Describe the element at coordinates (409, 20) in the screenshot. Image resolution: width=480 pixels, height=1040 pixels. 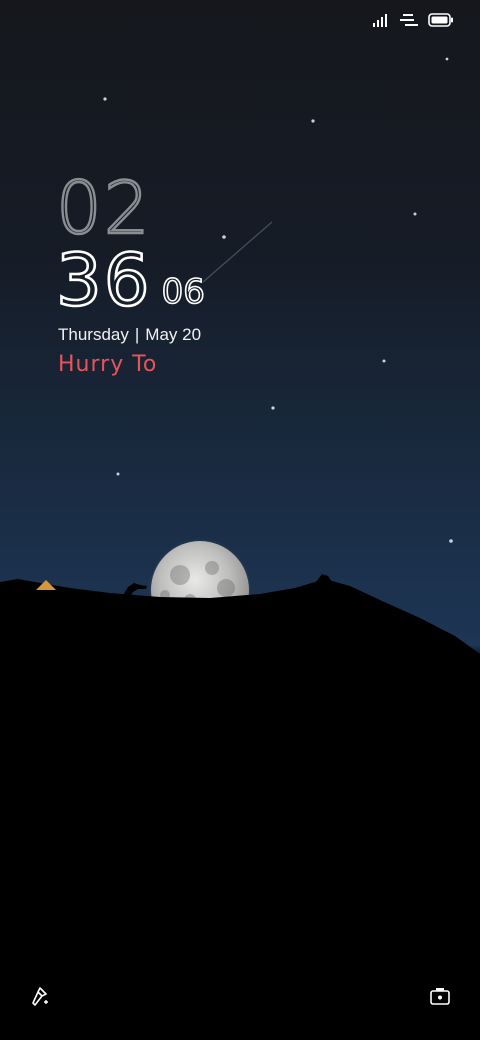
I see `data-activity-icon` at that location.